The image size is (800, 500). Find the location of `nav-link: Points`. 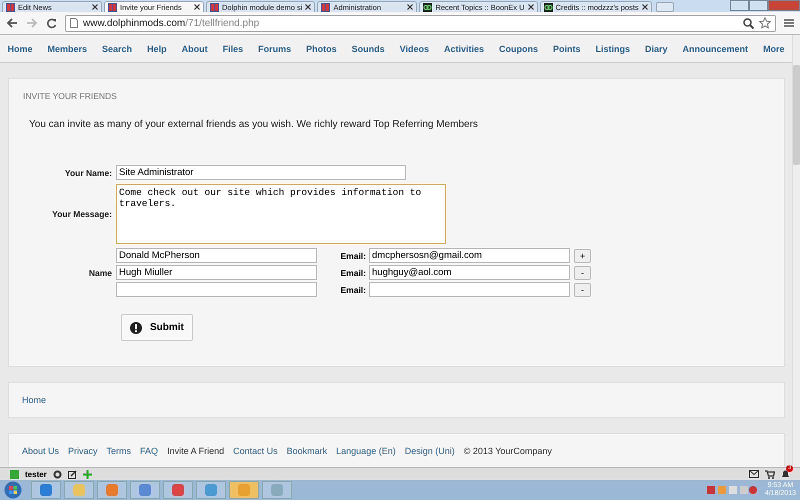

nav-link: Points is located at coordinates (567, 49).